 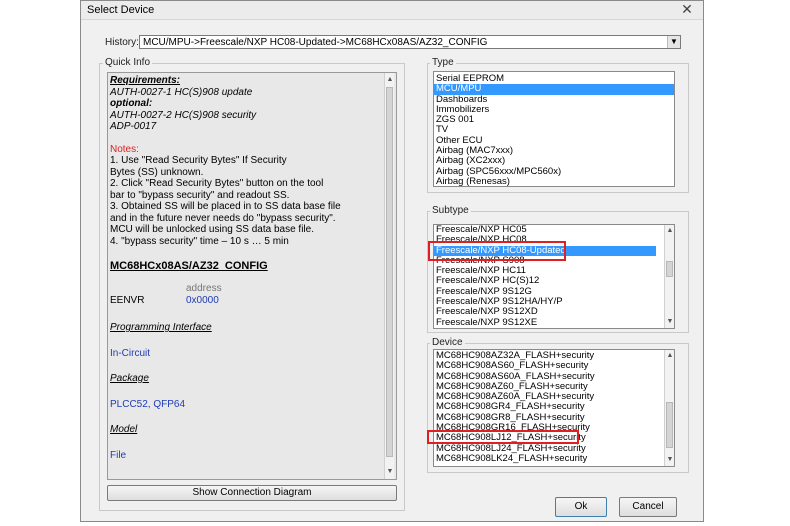 I want to click on package-label: Package, so click(x=129, y=378).